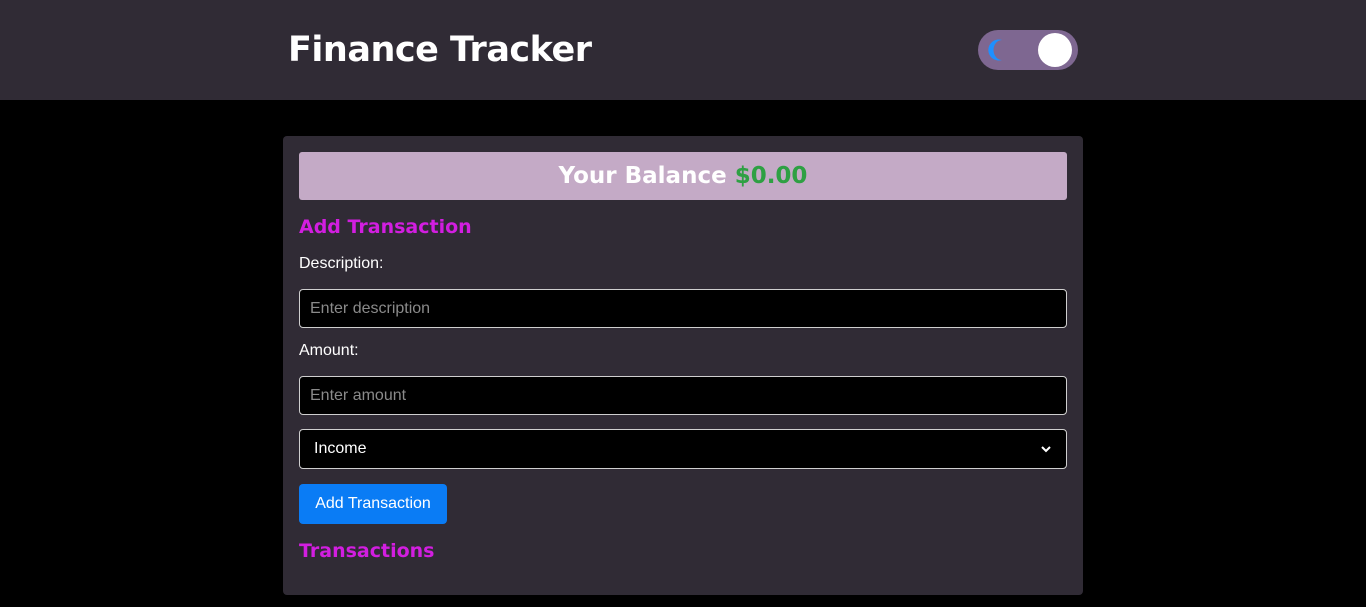 Image resolution: width=1366 pixels, height=607 pixels. I want to click on transactions-heading: Transactions, so click(367, 551).